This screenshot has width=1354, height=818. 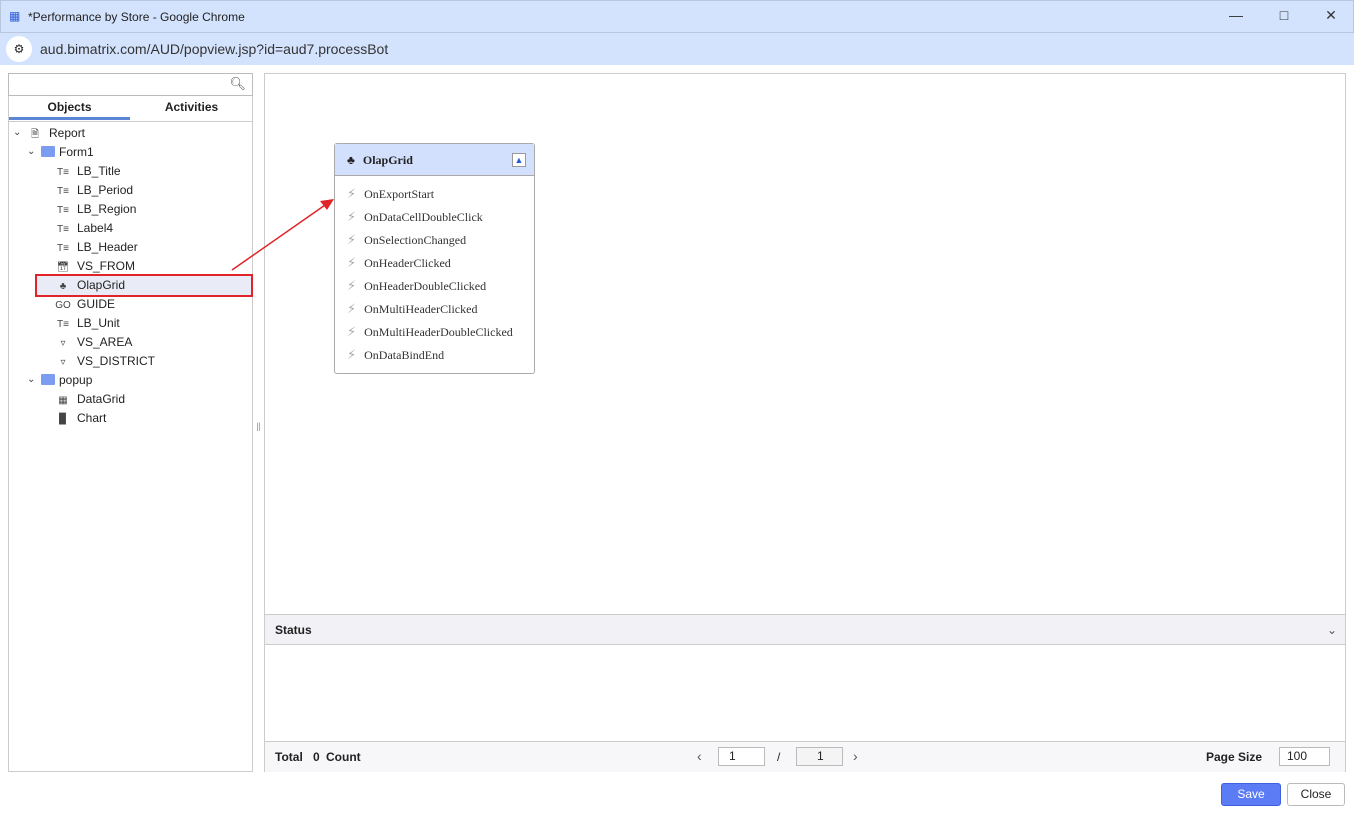 I want to click on status-footer: Total 0 Count ‹ 1 / 1 › Page Size 100, so click(x=805, y=756).